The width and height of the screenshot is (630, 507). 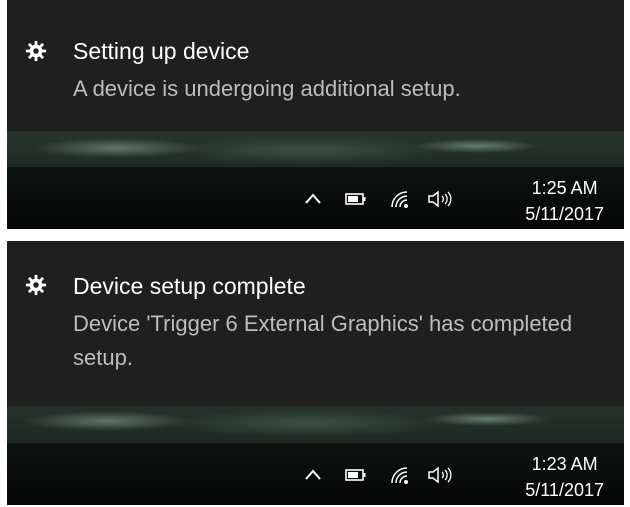 I want to click on clock-time: 1:23 AM, so click(x=564, y=464).